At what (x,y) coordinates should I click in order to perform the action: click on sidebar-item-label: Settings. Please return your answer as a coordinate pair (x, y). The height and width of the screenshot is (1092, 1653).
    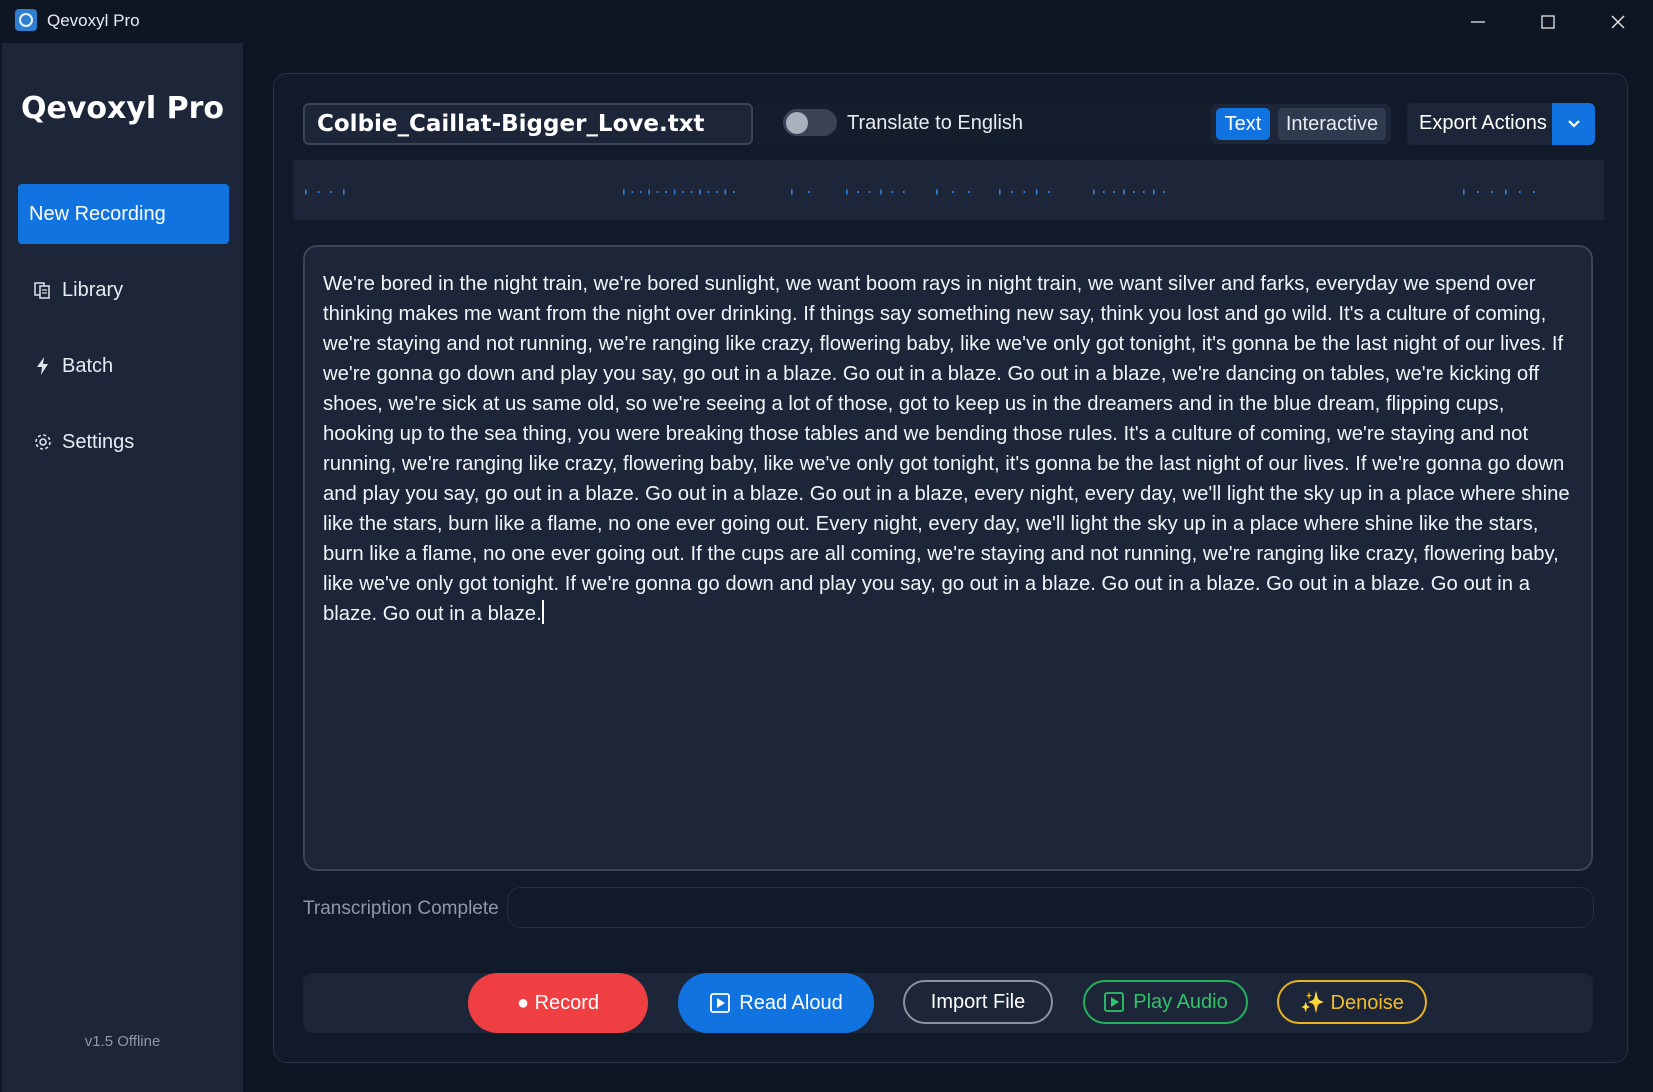
    Looking at the image, I should click on (98, 441).